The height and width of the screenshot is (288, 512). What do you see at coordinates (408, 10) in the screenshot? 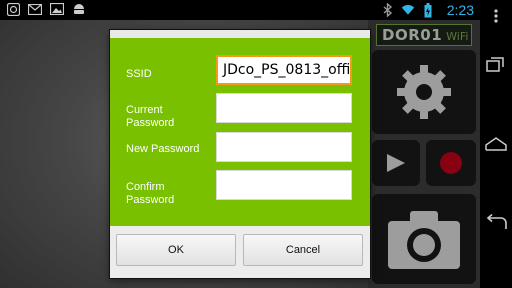
I see `wifi-icon` at bounding box center [408, 10].